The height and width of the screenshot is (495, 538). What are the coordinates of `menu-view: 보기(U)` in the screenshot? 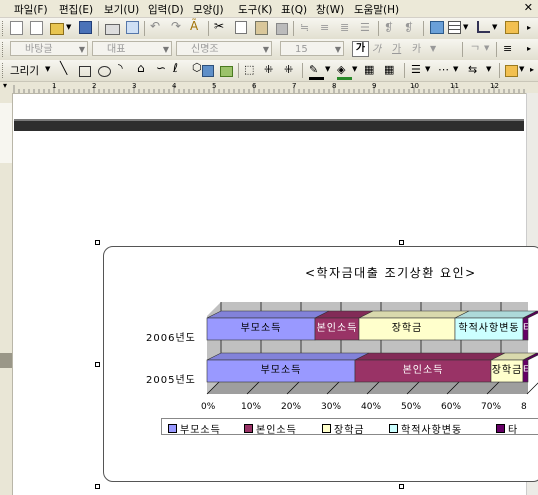 It's located at (121, 9).